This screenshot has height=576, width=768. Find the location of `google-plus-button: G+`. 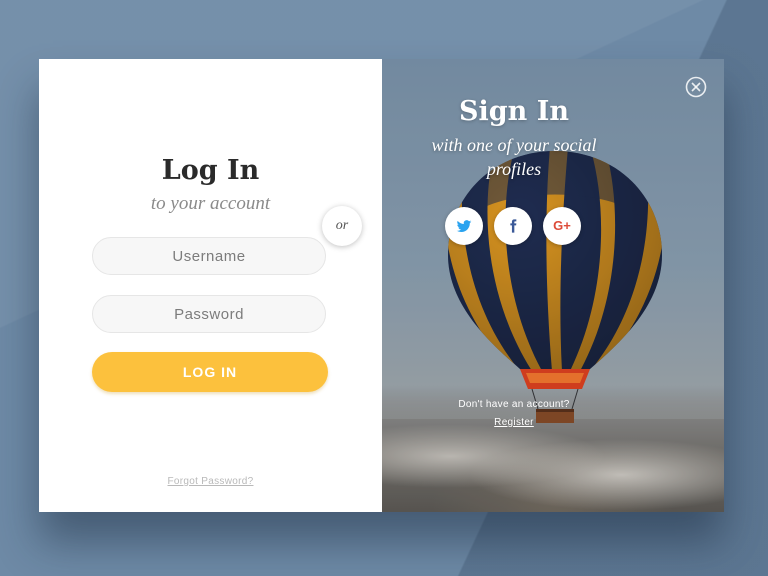

google-plus-button: G+ is located at coordinates (562, 226).